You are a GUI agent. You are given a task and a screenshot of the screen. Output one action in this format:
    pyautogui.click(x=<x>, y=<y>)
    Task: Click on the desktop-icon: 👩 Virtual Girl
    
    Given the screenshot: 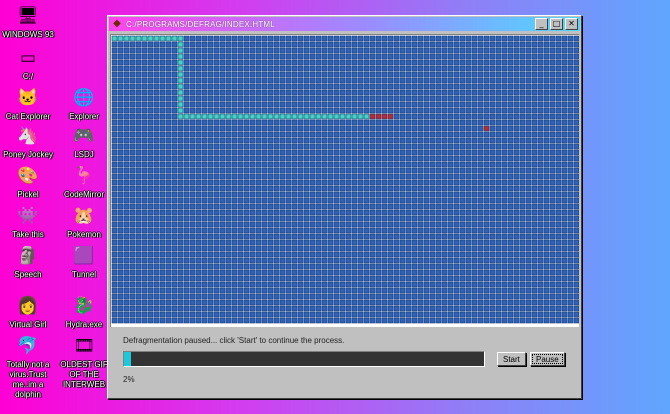 What is the action you would take?
    pyautogui.click(x=28, y=311)
    